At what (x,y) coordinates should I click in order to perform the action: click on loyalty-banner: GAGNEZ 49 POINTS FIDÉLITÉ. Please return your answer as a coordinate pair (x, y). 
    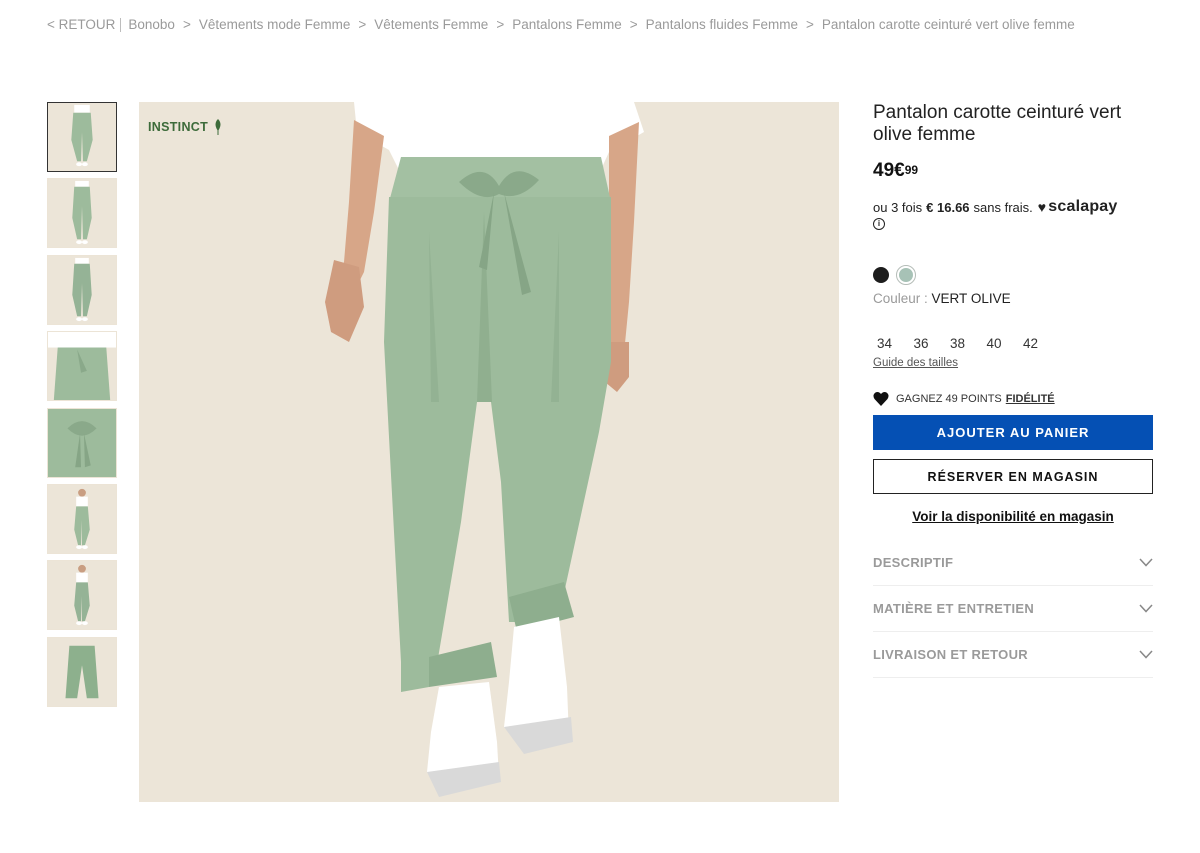
    Looking at the image, I should click on (1013, 399).